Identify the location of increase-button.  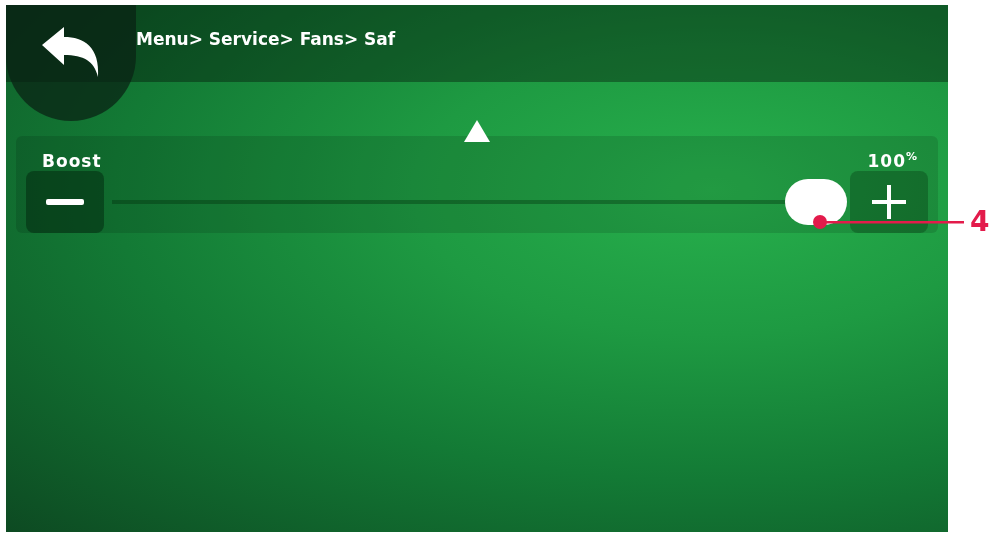
(889, 202).